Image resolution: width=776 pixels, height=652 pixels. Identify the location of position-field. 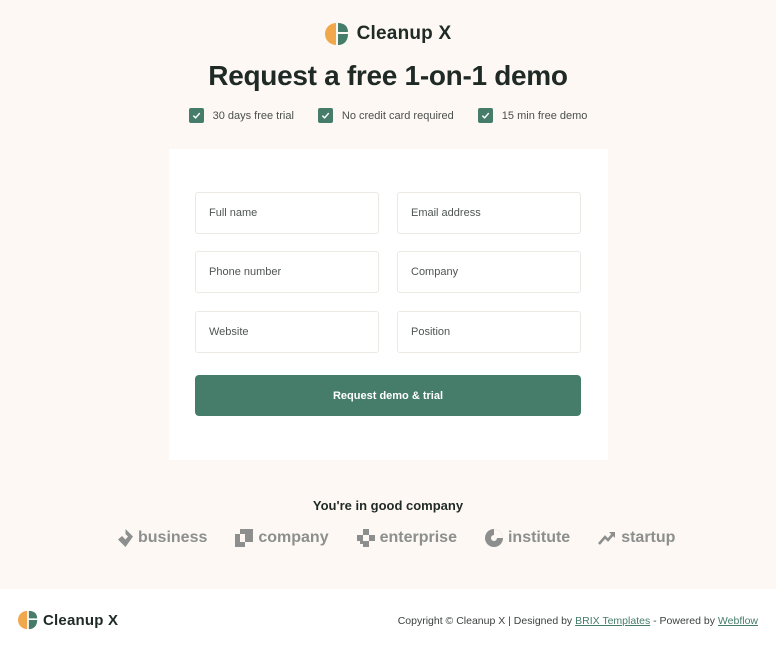
(489, 332).